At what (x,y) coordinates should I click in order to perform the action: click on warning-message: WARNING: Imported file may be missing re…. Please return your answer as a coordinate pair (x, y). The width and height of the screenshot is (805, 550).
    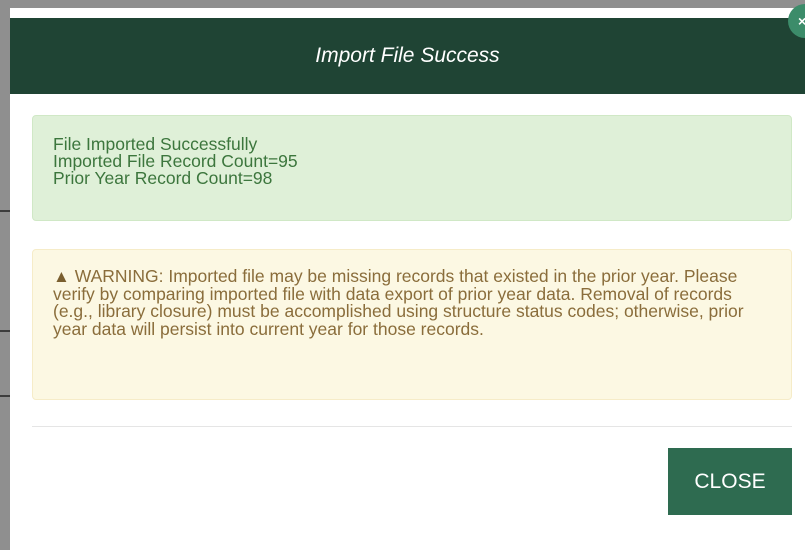
    Looking at the image, I should click on (398, 302).